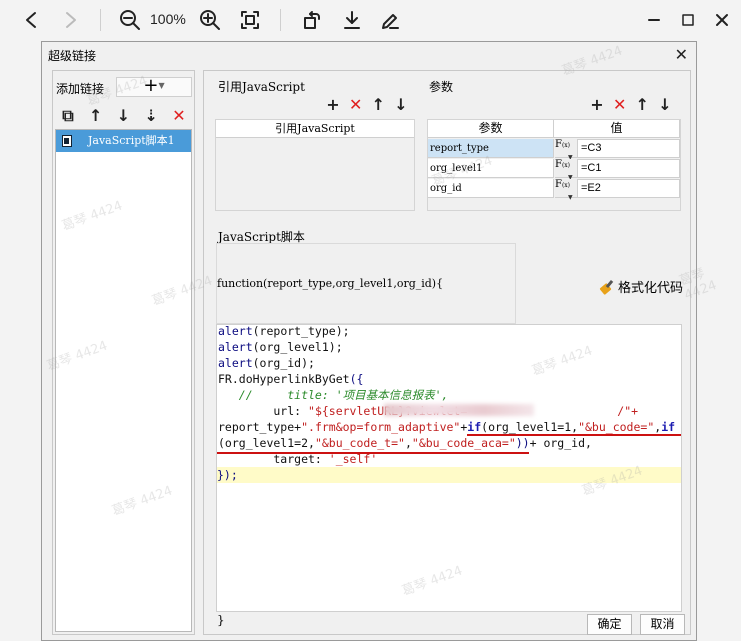 This screenshot has height=641, width=741. What do you see at coordinates (370, 20) in the screenshot?
I see `viewer-toolbar: 100%` at bounding box center [370, 20].